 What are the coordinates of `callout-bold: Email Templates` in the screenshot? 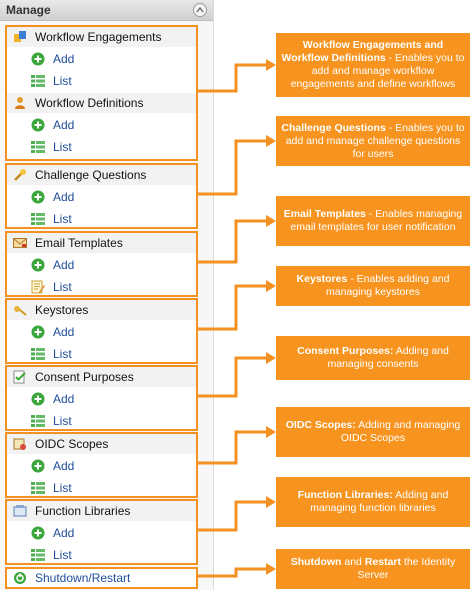 It's located at (324, 214).